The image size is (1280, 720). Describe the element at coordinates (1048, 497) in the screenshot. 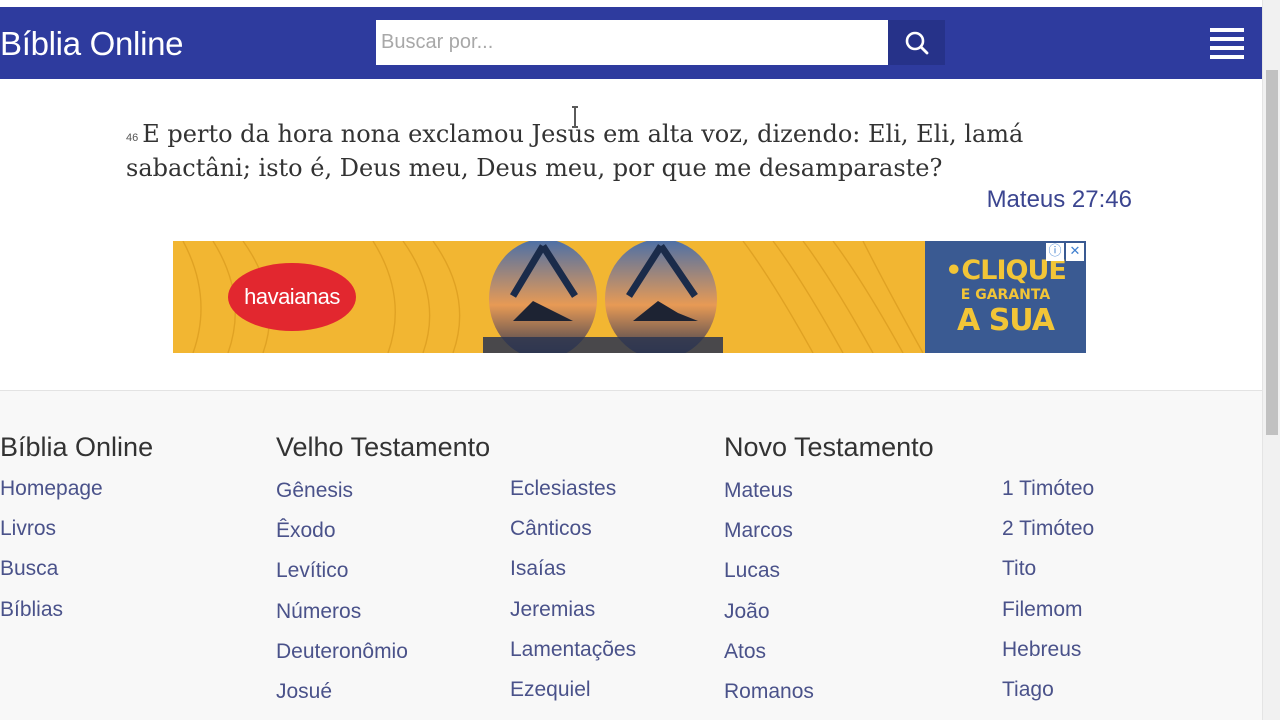

I see `book-link: 1 Timóteo` at that location.